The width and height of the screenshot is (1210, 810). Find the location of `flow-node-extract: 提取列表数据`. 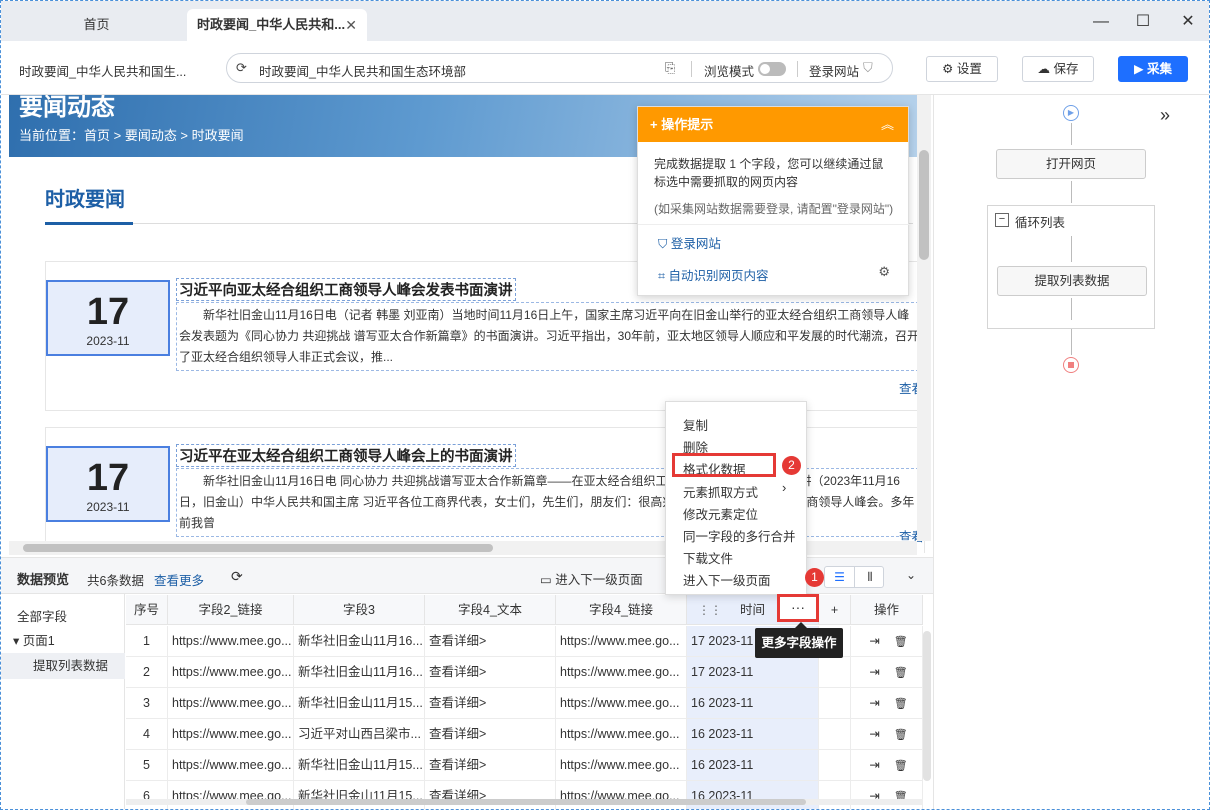

flow-node-extract: 提取列表数据 is located at coordinates (1072, 281).